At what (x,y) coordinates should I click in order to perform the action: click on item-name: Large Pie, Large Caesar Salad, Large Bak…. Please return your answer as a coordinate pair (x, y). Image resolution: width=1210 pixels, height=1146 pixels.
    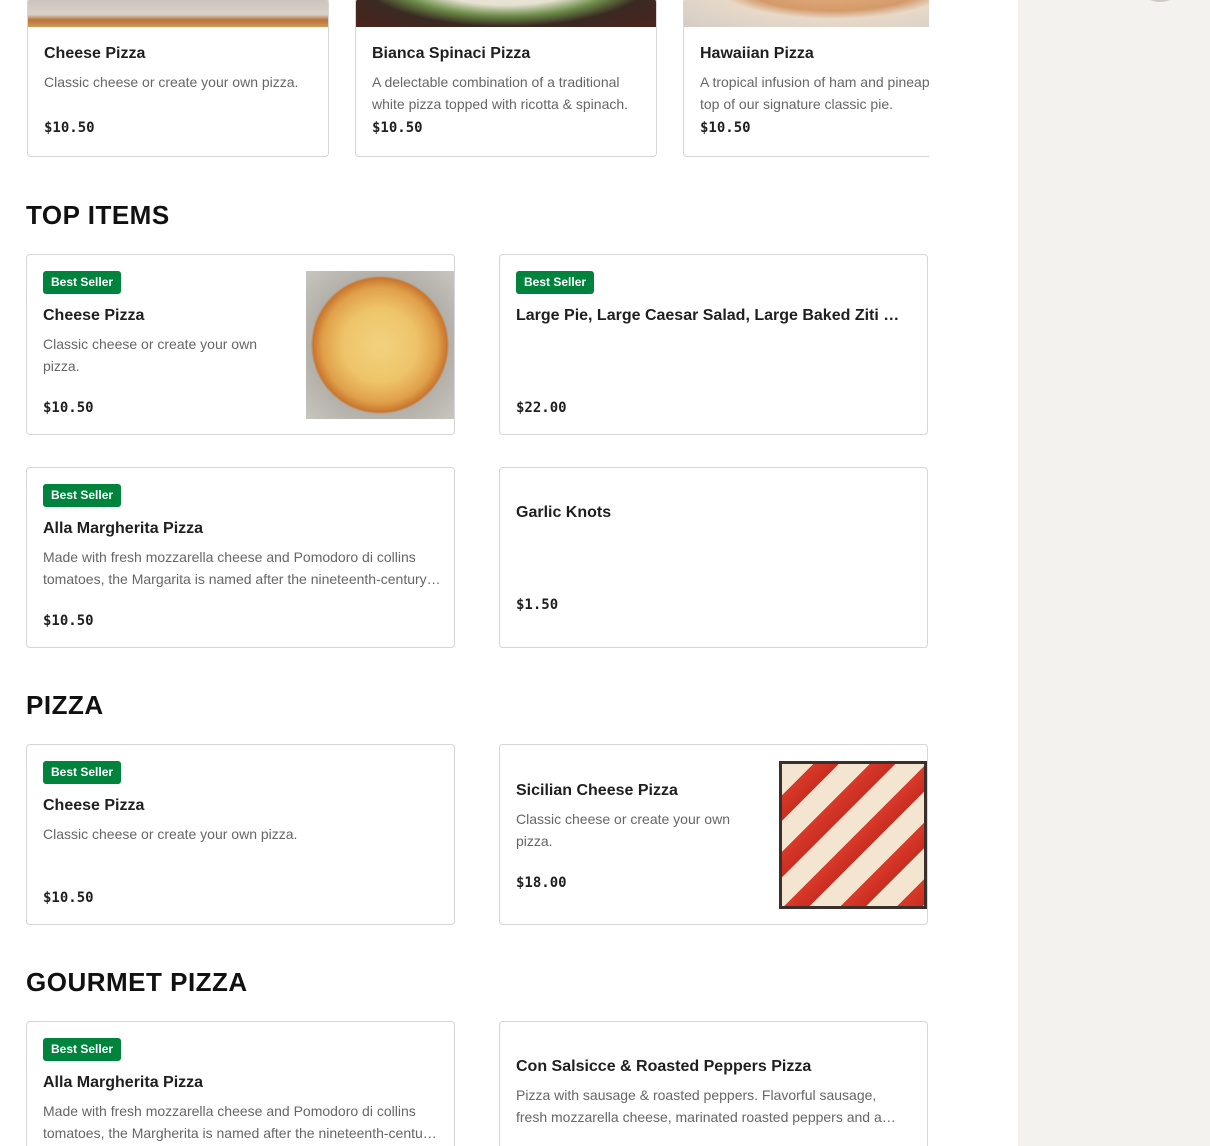
    Looking at the image, I should click on (708, 315).